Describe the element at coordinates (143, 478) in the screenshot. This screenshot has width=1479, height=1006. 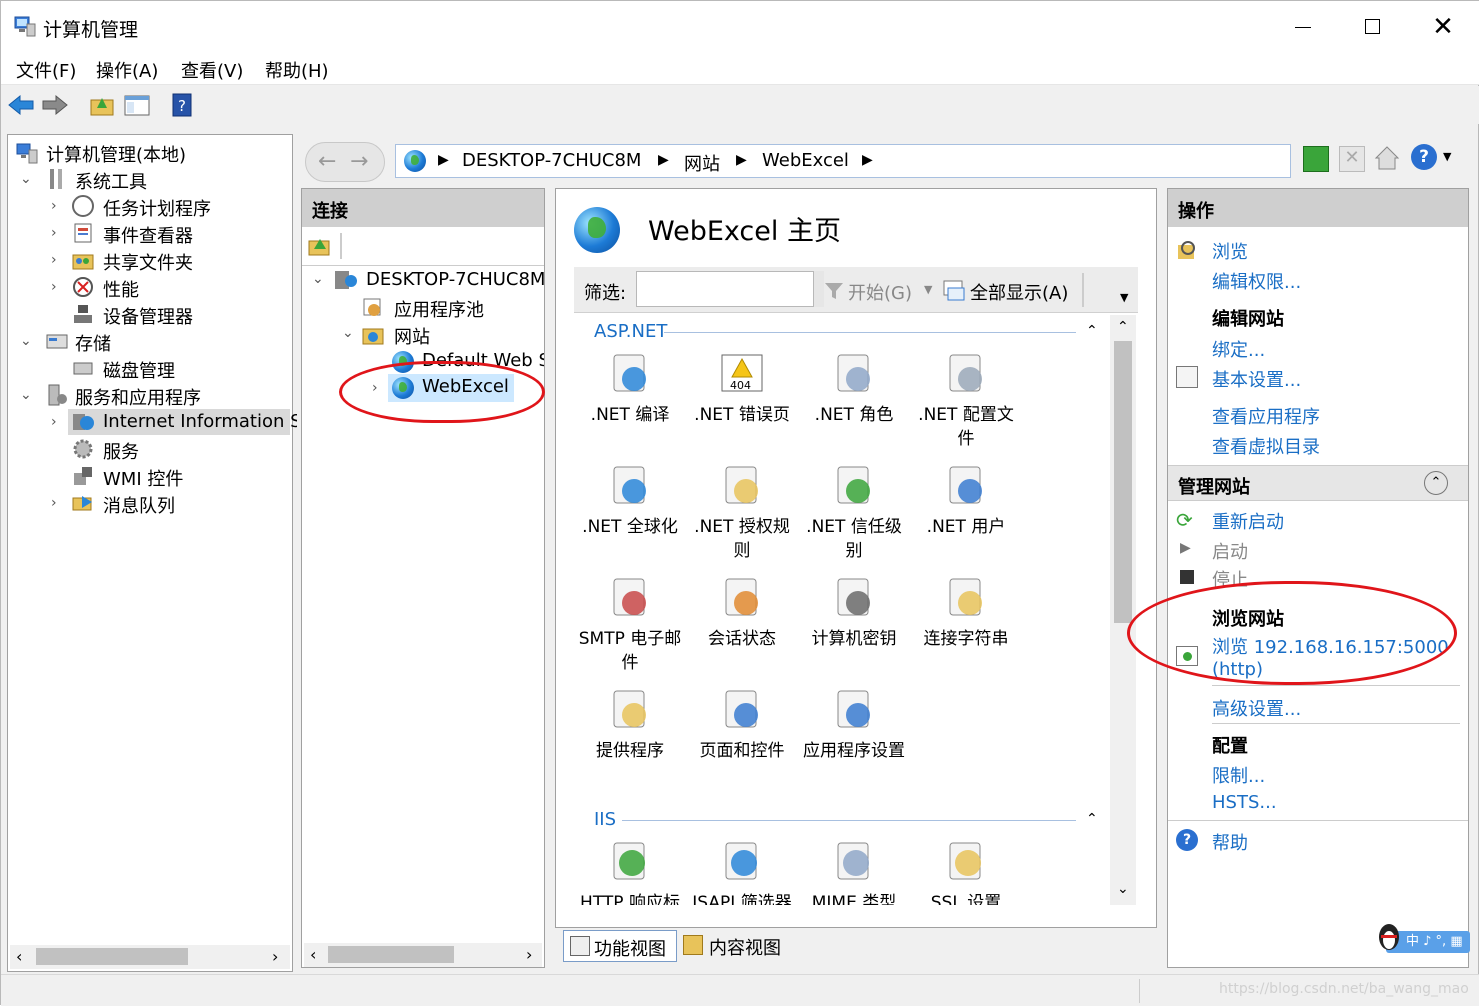
I see `tree-wmi: WMI 控件` at that location.